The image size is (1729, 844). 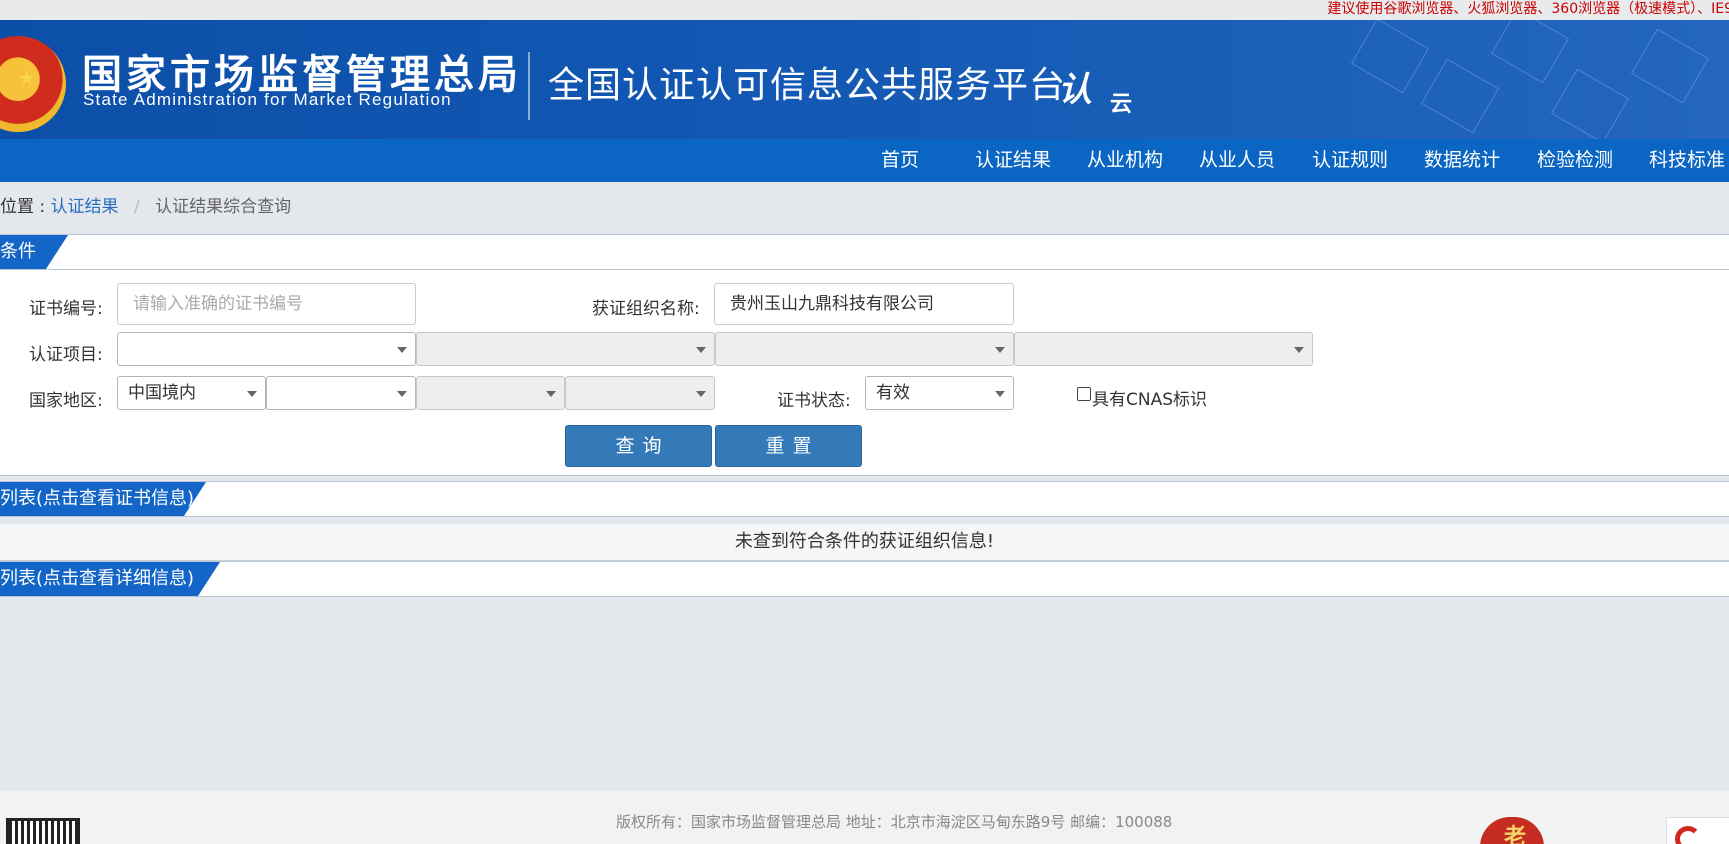 I want to click on renzheng-yun-logo-sub: 云, so click(x=1121, y=104).